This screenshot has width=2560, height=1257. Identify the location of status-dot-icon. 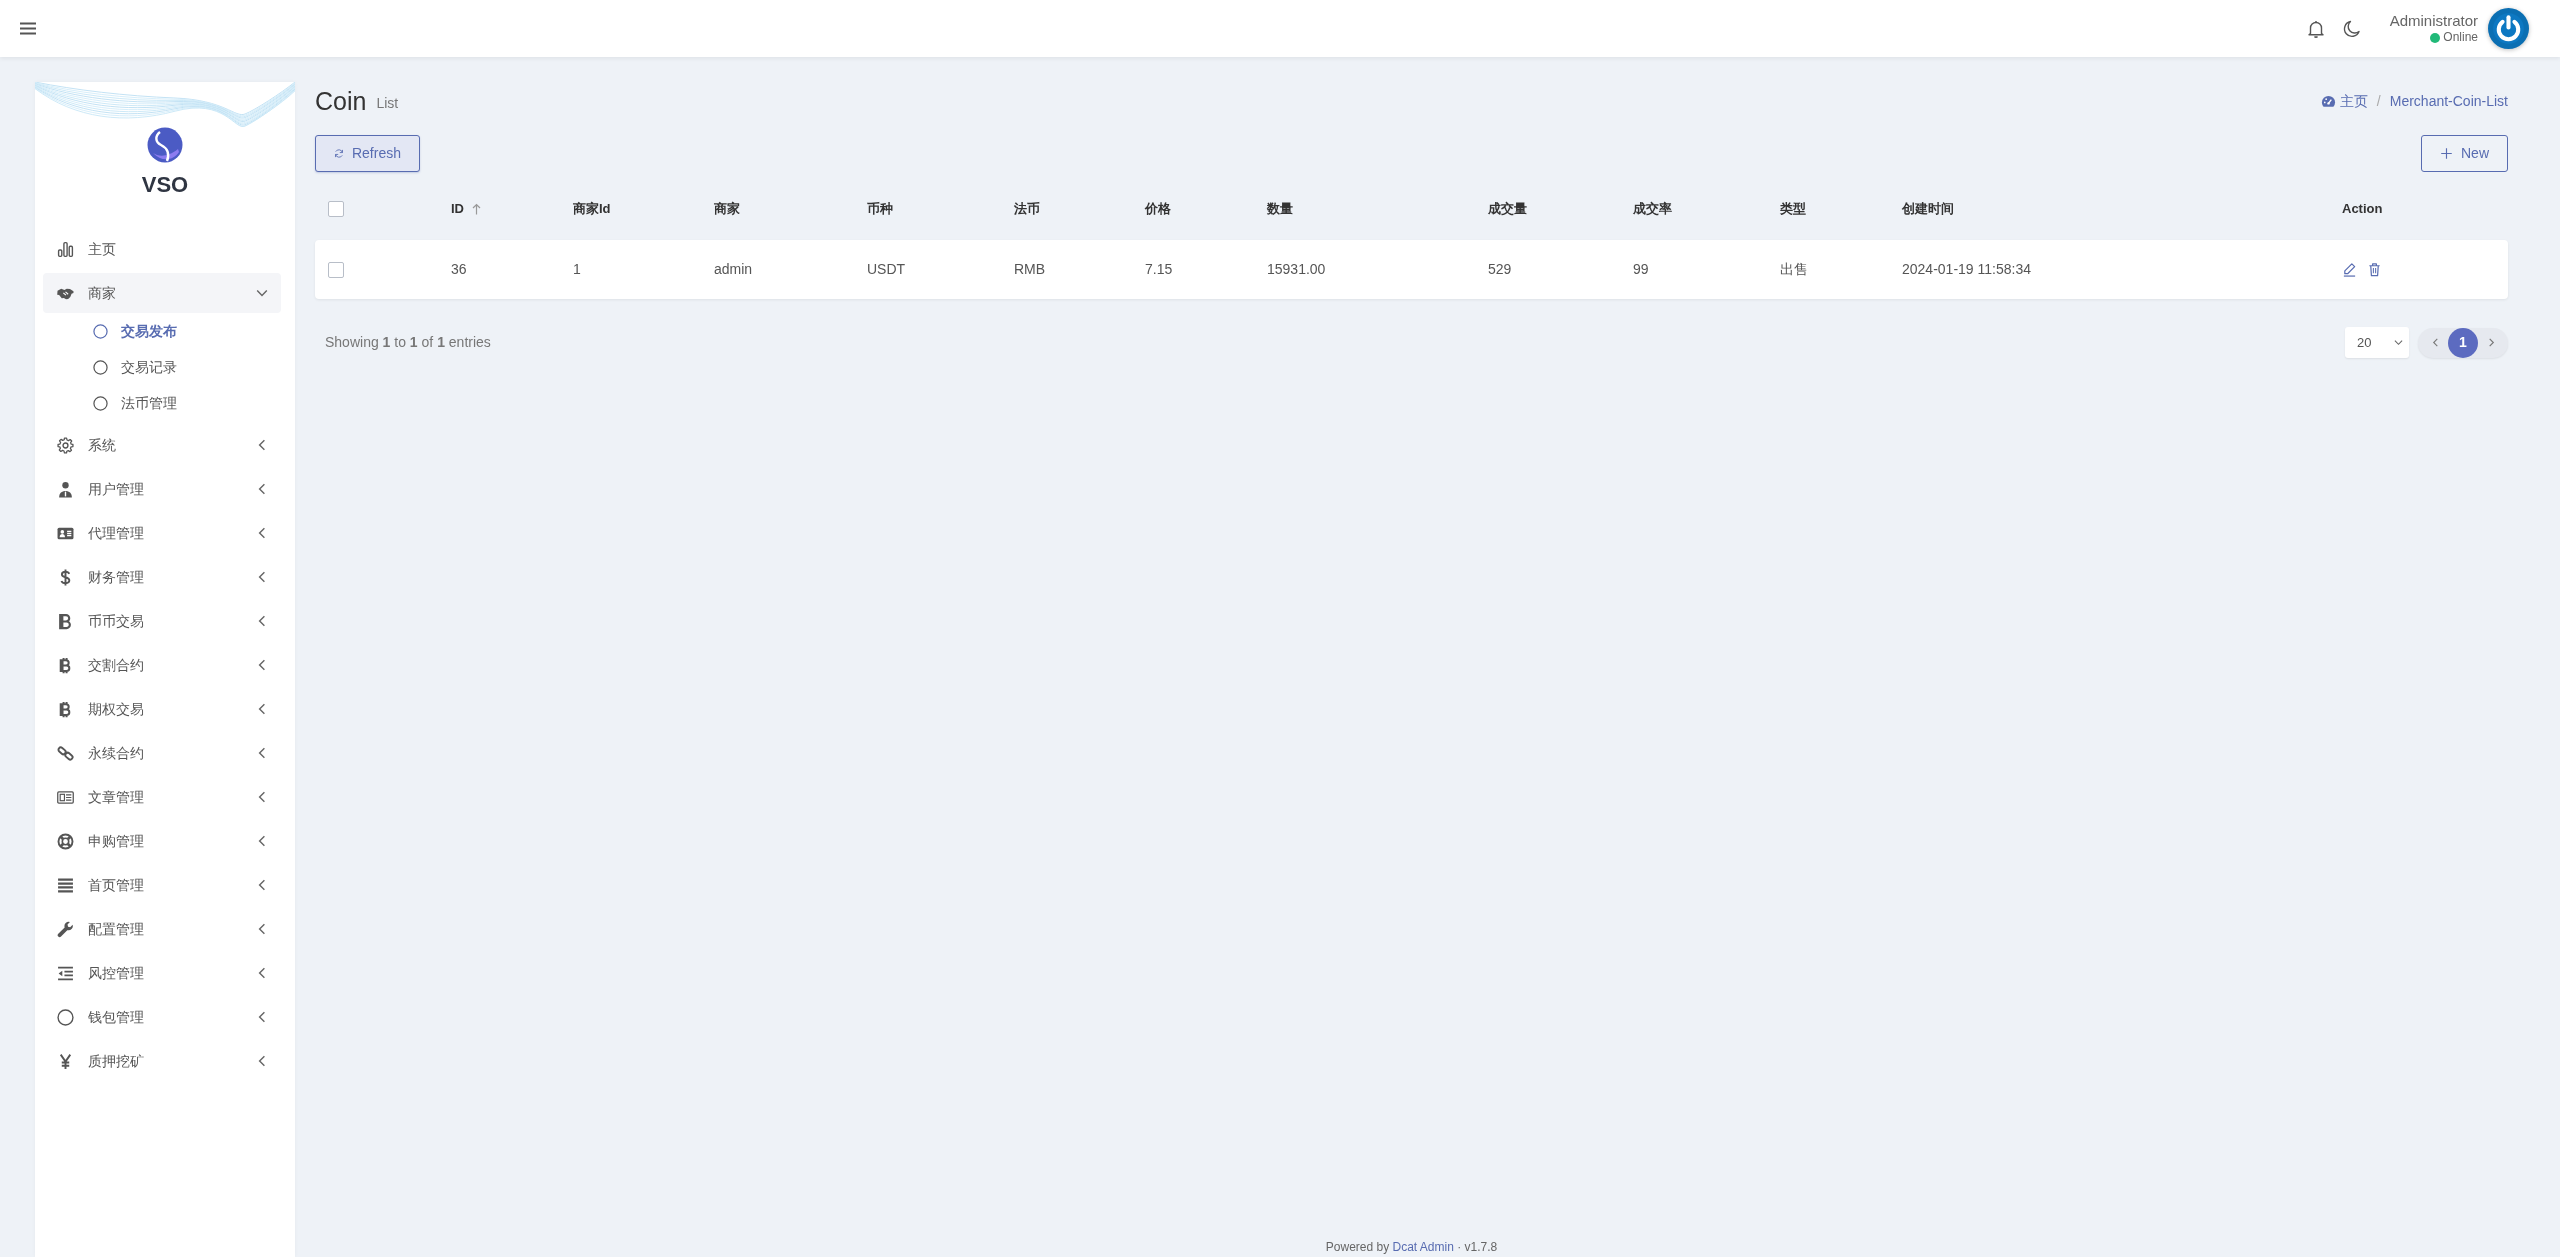
(2435, 37).